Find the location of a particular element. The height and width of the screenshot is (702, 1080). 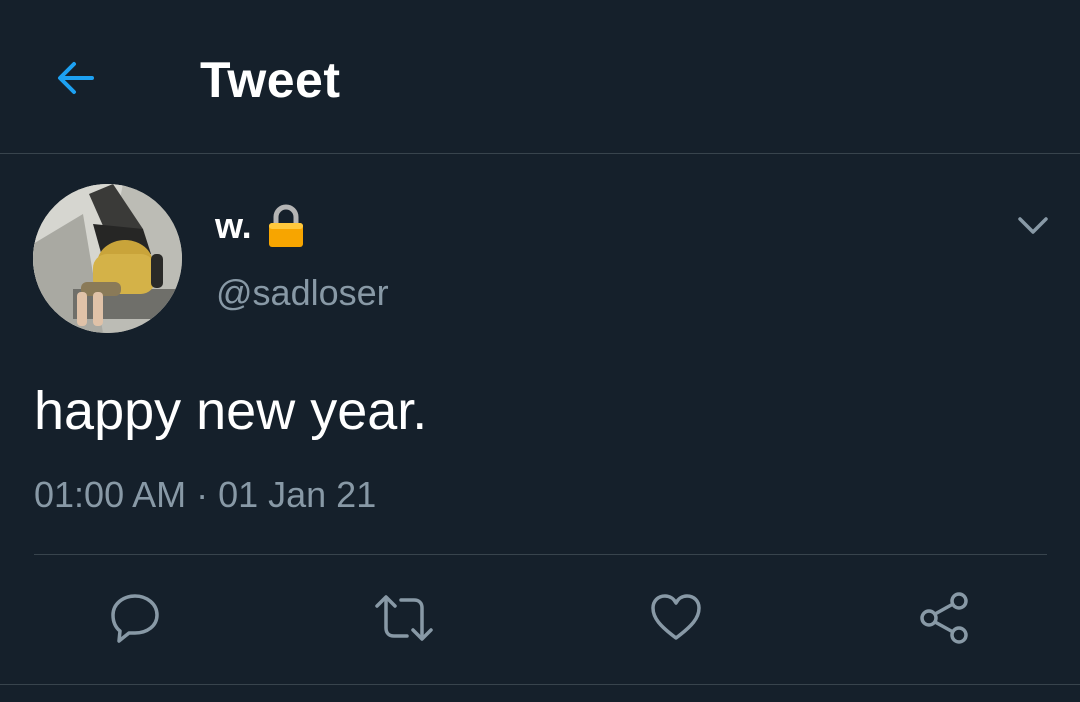

retweet-button is located at coordinates (404, 618).